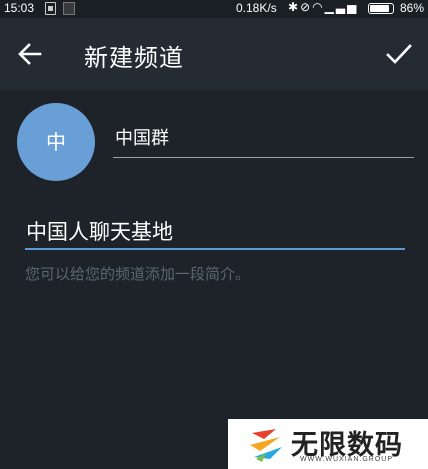  Describe the element at coordinates (142, 138) in the screenshot. I see `channel-name-value: 中国群` at that location.